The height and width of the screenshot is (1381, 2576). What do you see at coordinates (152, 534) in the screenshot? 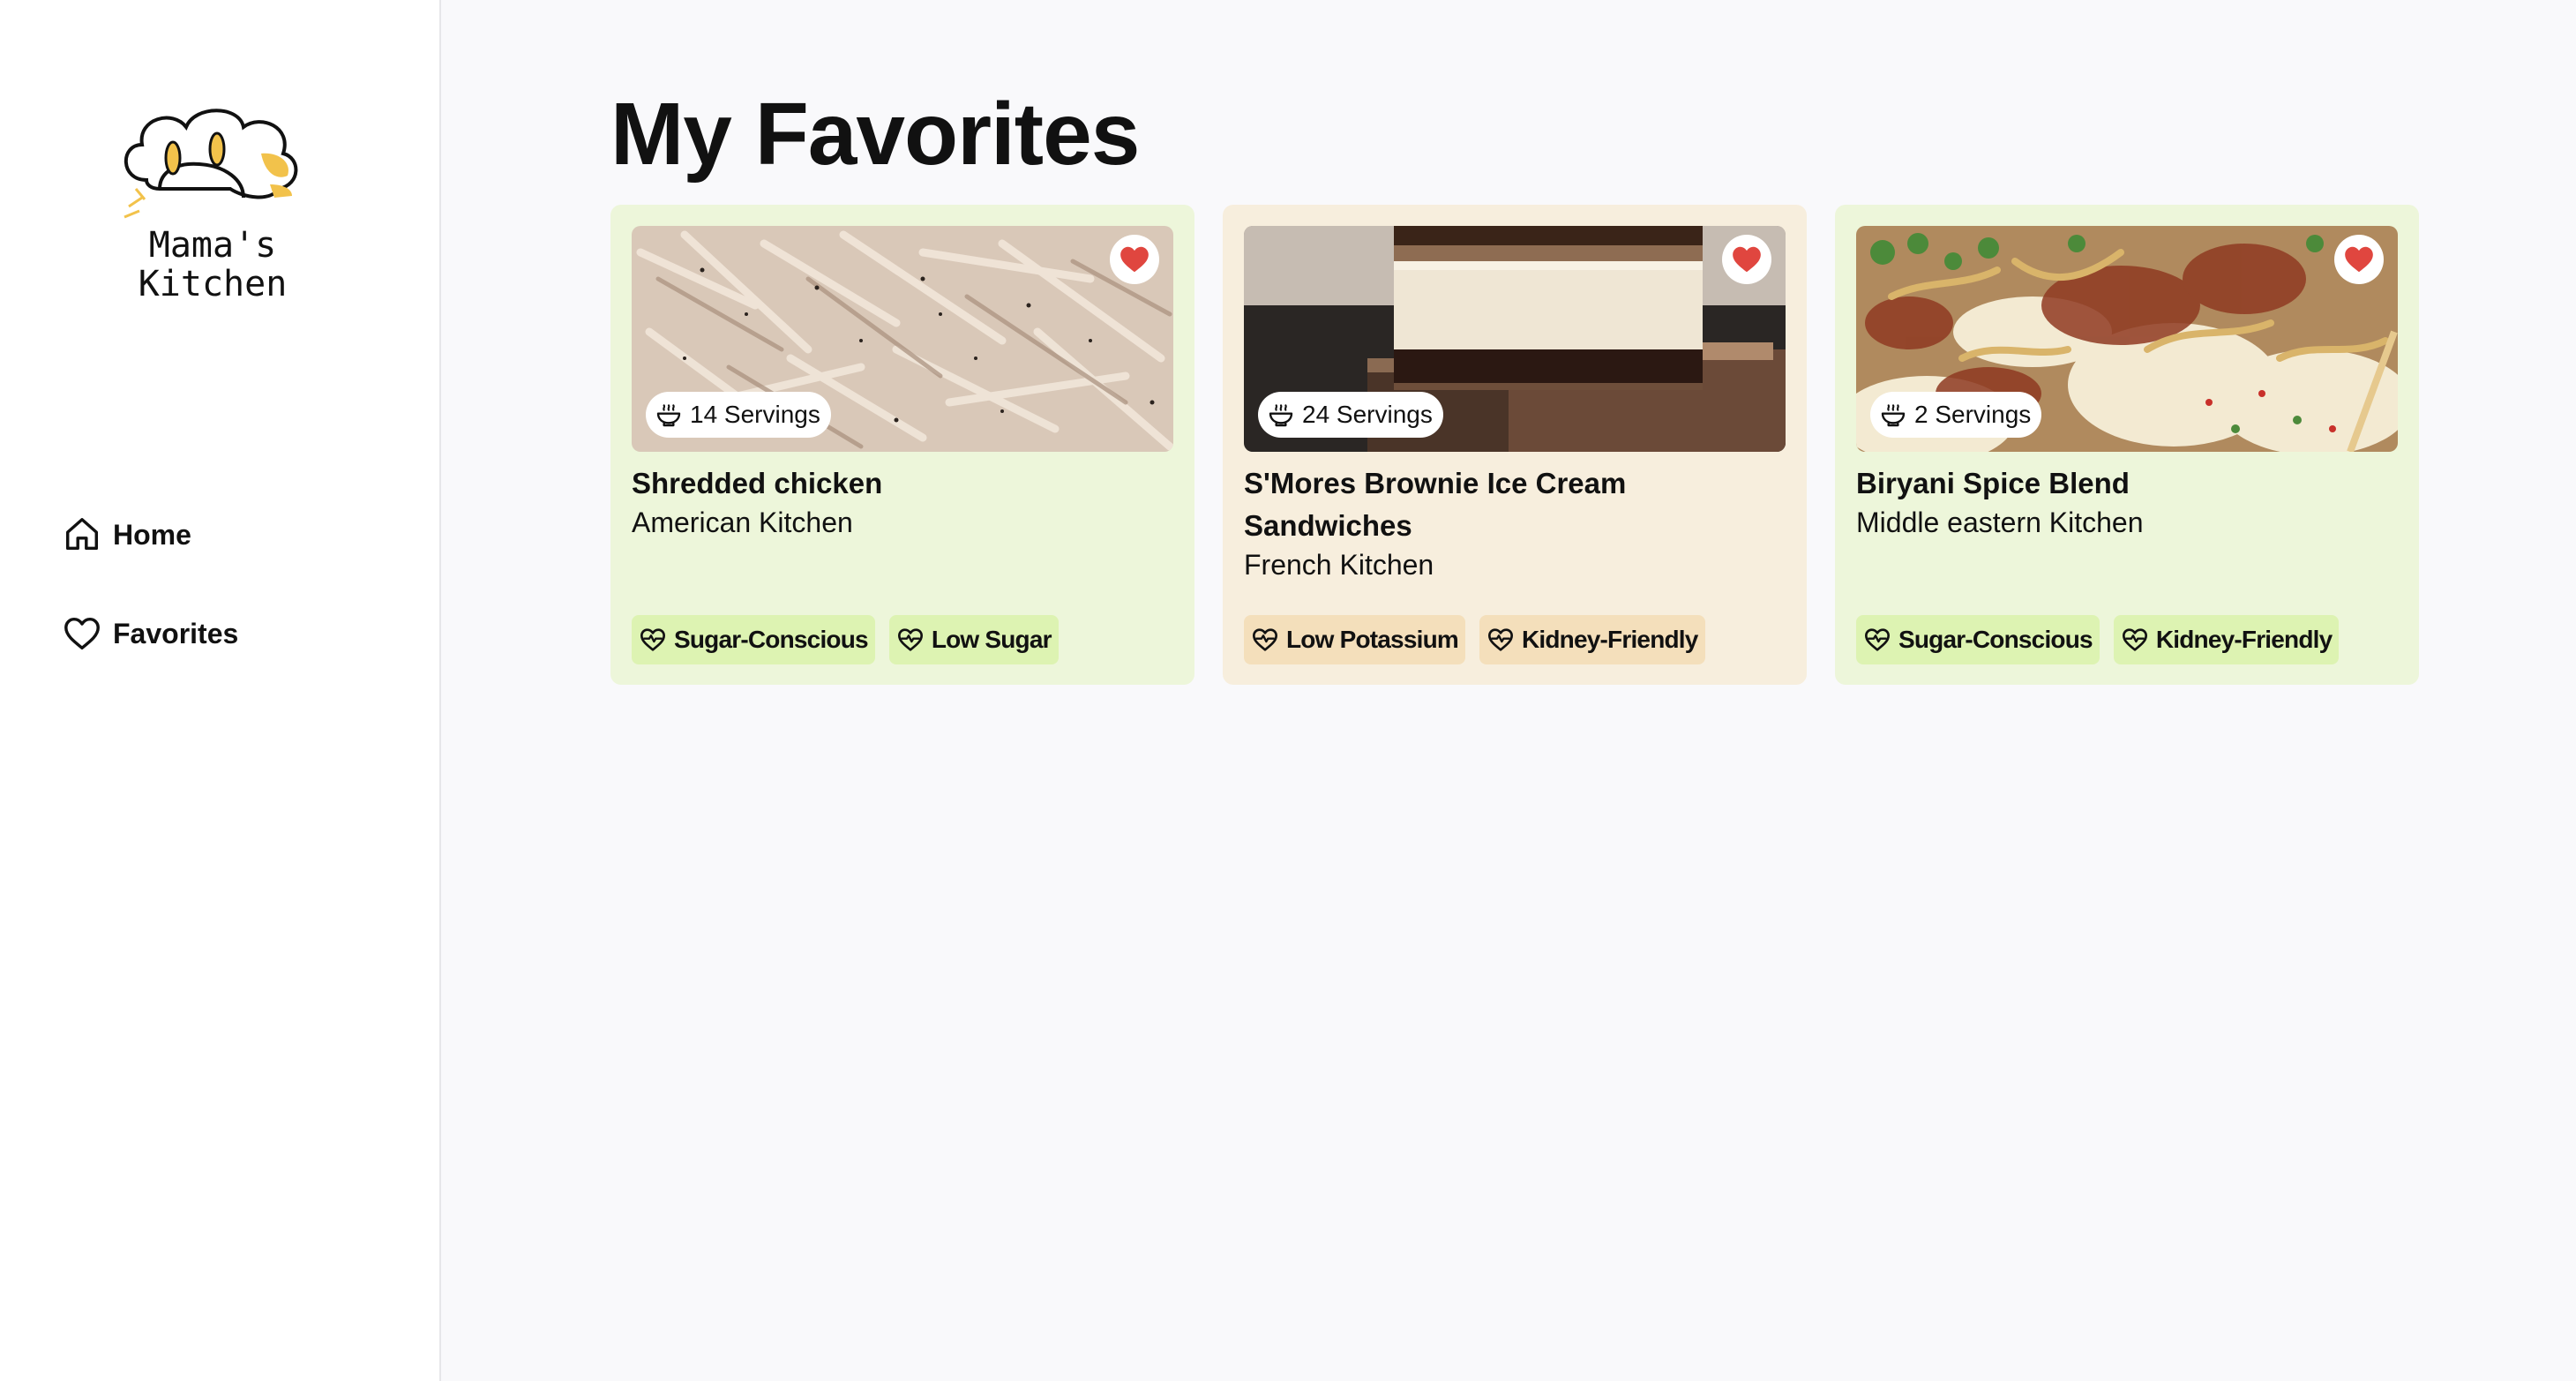
I see `sidebar-item-label: Home` at bounding box center [152, 534].